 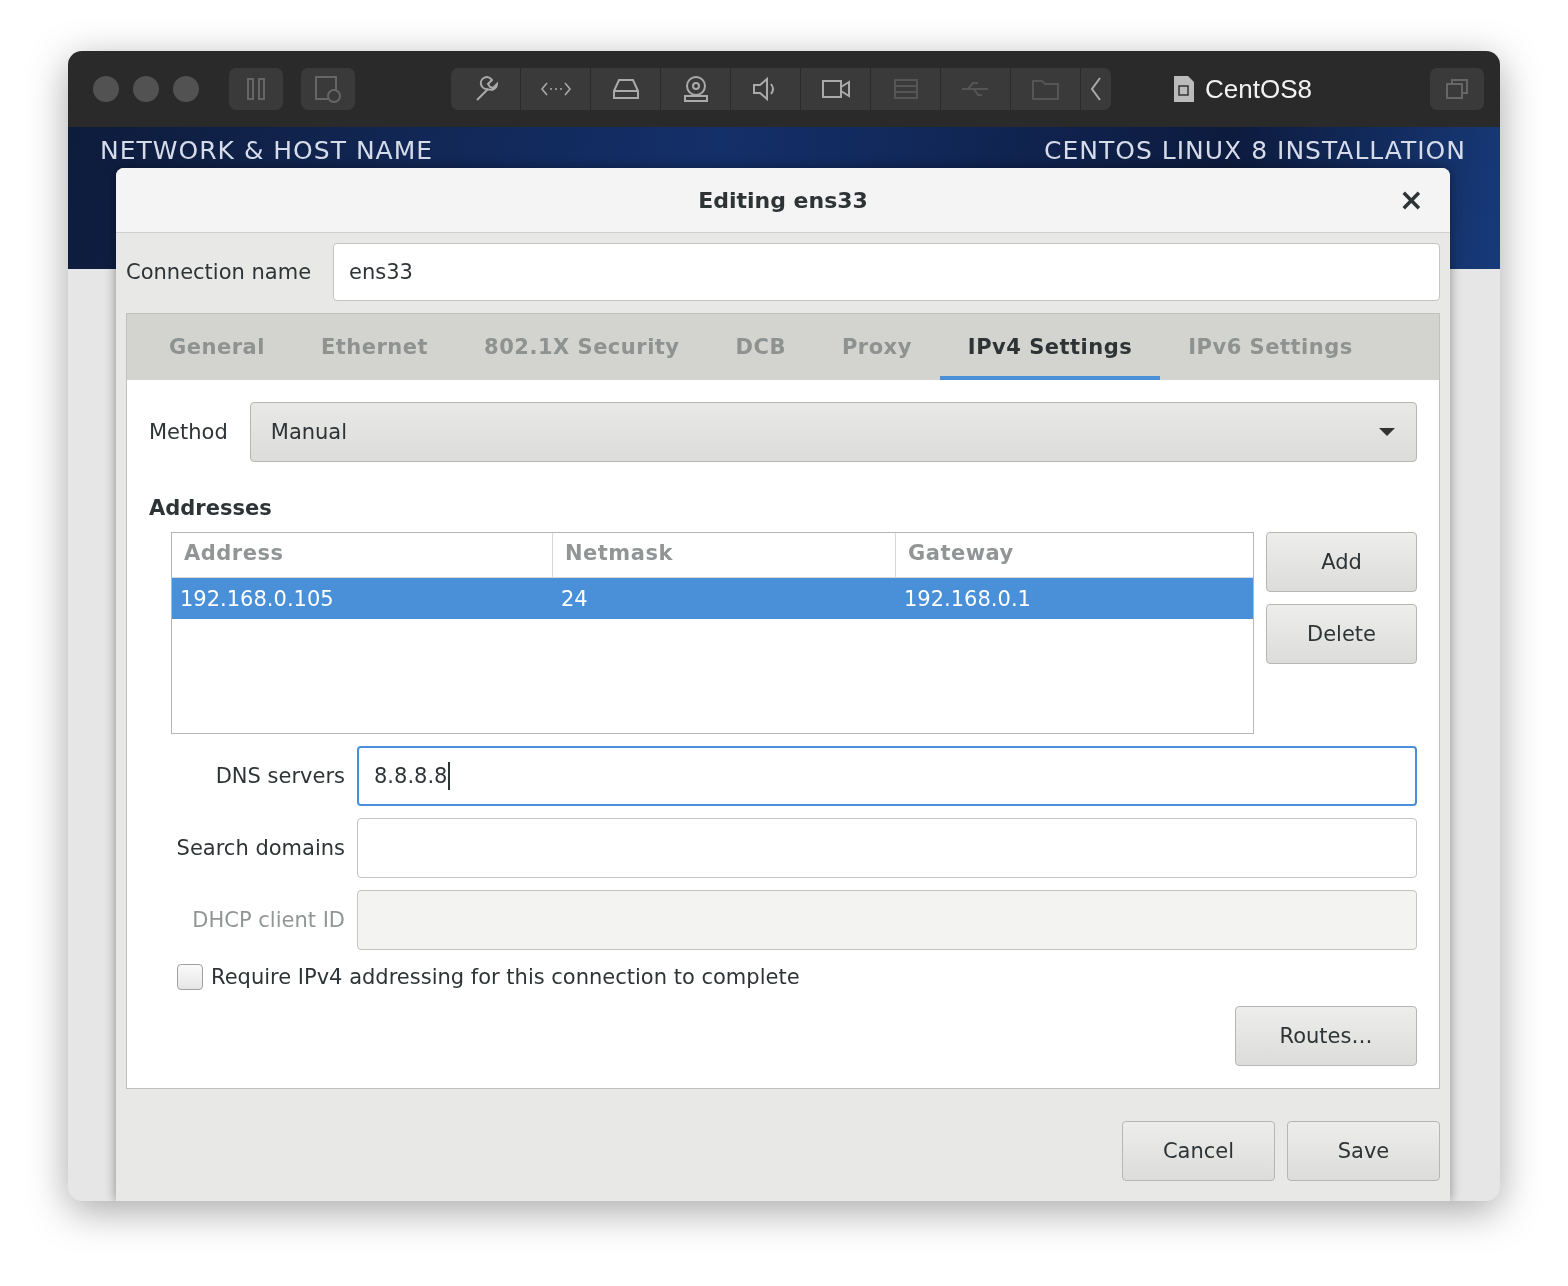 I want to click on snapshot-icon, so click(x=328, y=89).